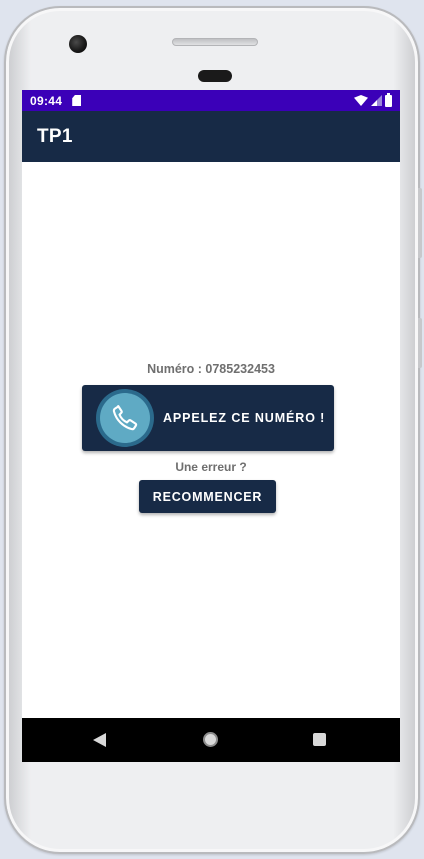 Image resolution: width=424 pixels, height=859 pixels. I want to click on navigation-bar, so click(211, 740).